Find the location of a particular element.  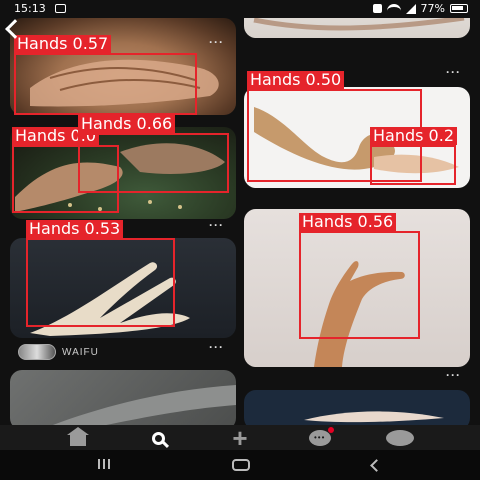

detection-label: Hands 0.57 is located at coordinates (63, 44).